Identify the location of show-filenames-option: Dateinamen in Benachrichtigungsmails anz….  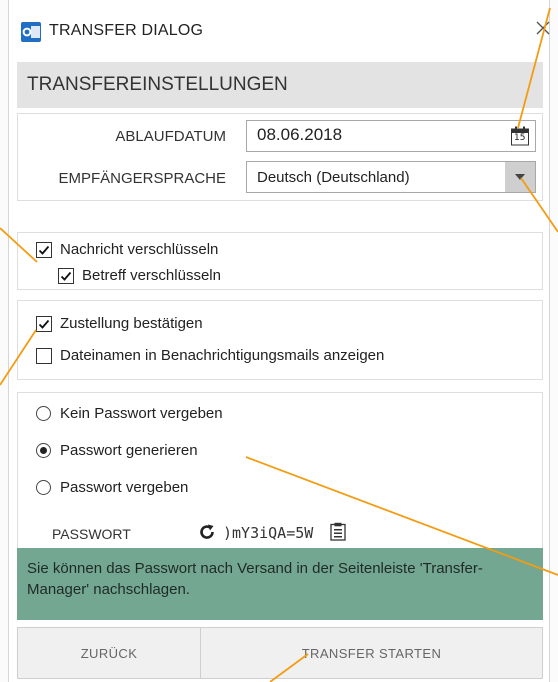
(210, 355).